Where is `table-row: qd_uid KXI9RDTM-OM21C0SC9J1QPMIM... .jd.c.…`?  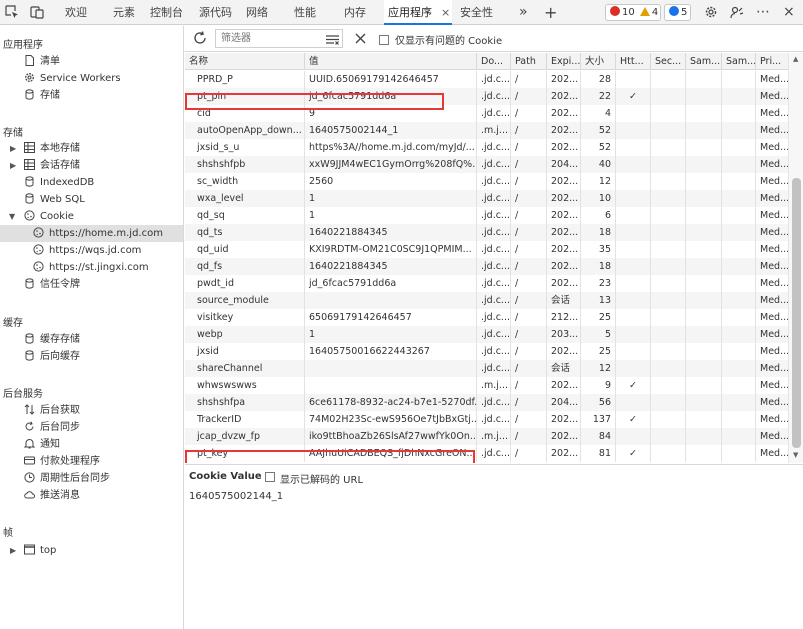
table-row: qd_uid KXI9RDTM-OM21C0SC9J1QPMIM... .jd.c.… is located at coordinates (487, 249).